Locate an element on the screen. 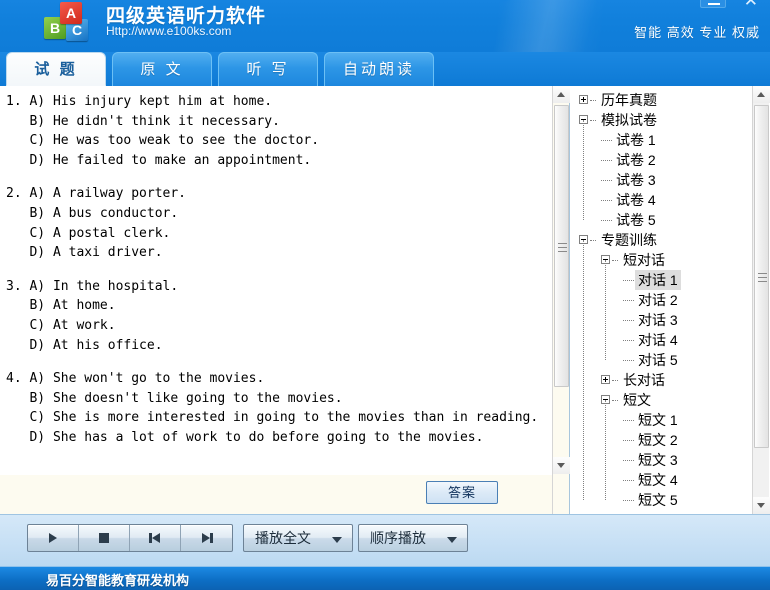 This screenshot has height=590, width=770. question-first-option: 4. A) She won't go to the movies. is located at coordinates (277, 379).